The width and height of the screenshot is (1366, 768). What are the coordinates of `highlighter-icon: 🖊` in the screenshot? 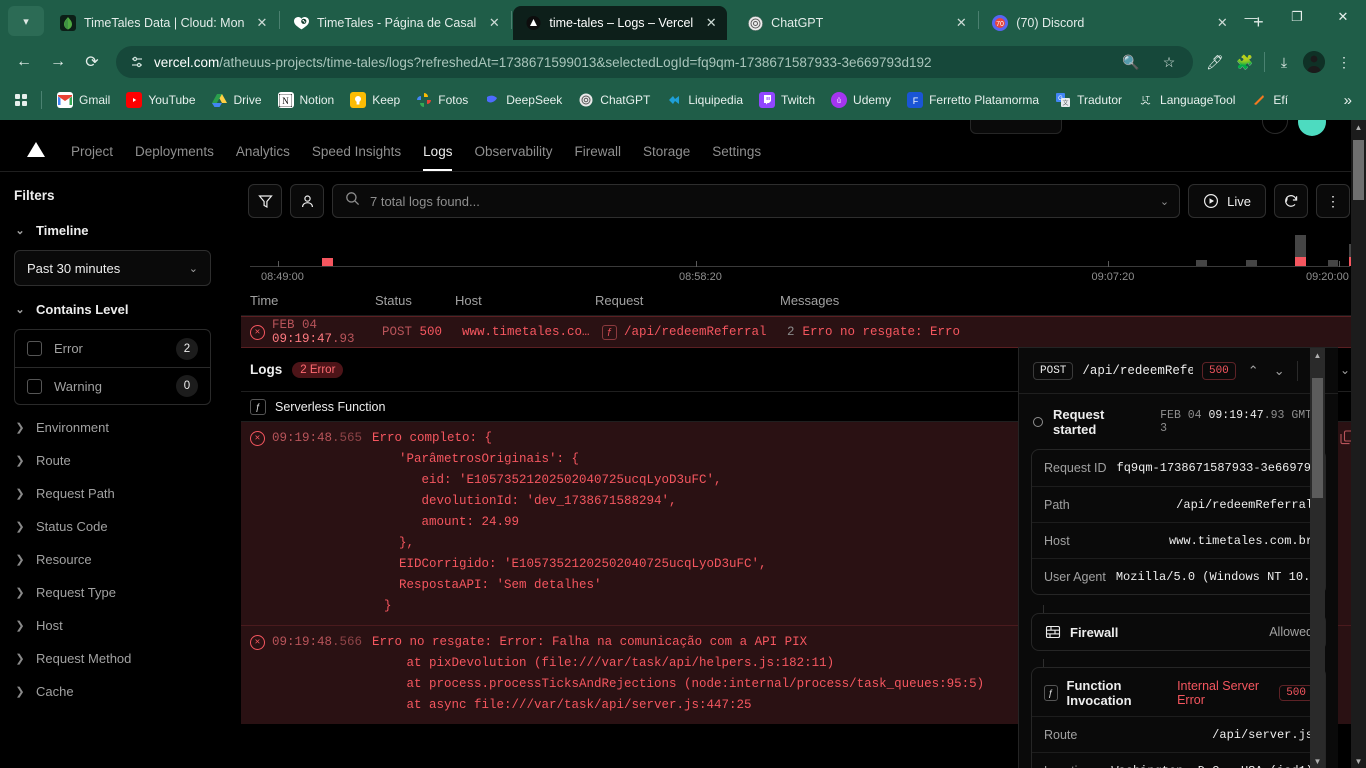 It's located at (1215, 62).